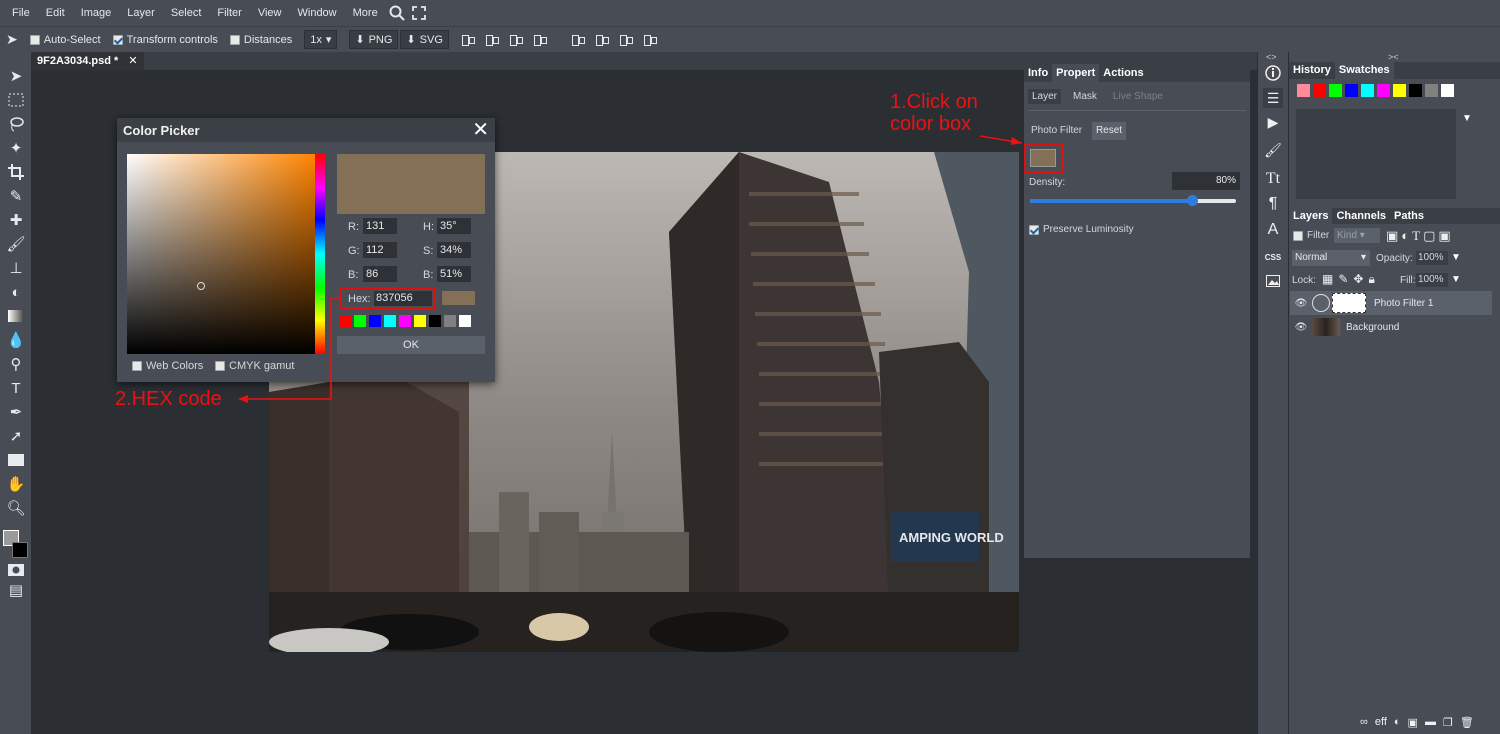 The height and width of the screenshot is (734, 1500). Describe the element at coordinates (1273, 393) in the screenshot. I see `panel-icon-column: <> ☰ ▶ 🖌 Tt ¶ A CSS` at that location.